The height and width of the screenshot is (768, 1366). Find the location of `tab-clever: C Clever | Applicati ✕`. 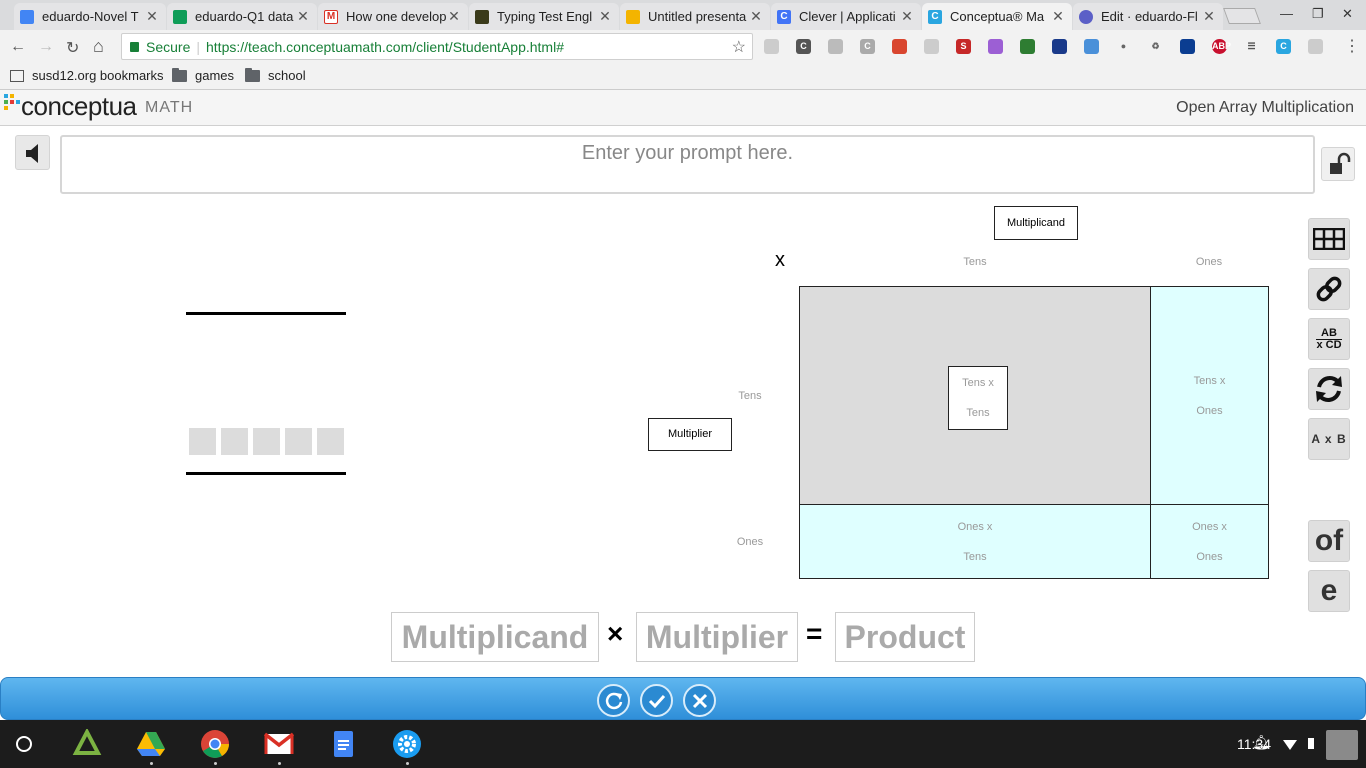

tab-clever: C Clever | Applicati ✕ is located at coordinates (846, 16).